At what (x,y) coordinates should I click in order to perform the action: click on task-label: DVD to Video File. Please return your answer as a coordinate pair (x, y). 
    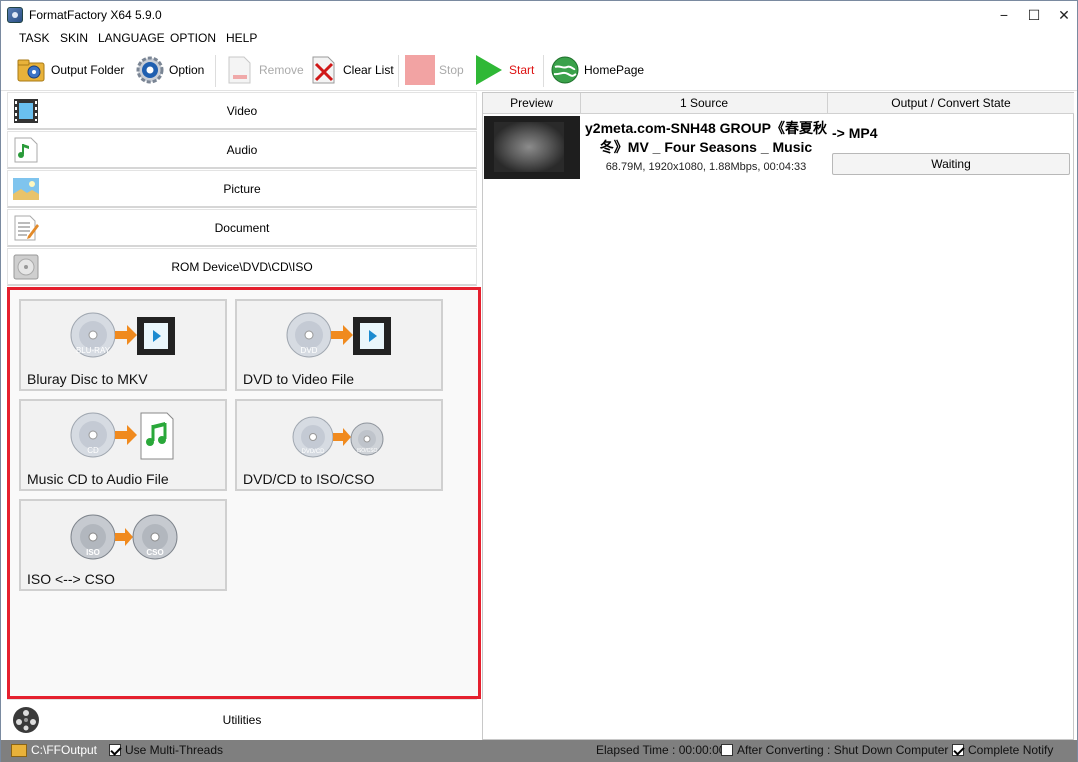
    Looking at the image, I should click on (299, 379).